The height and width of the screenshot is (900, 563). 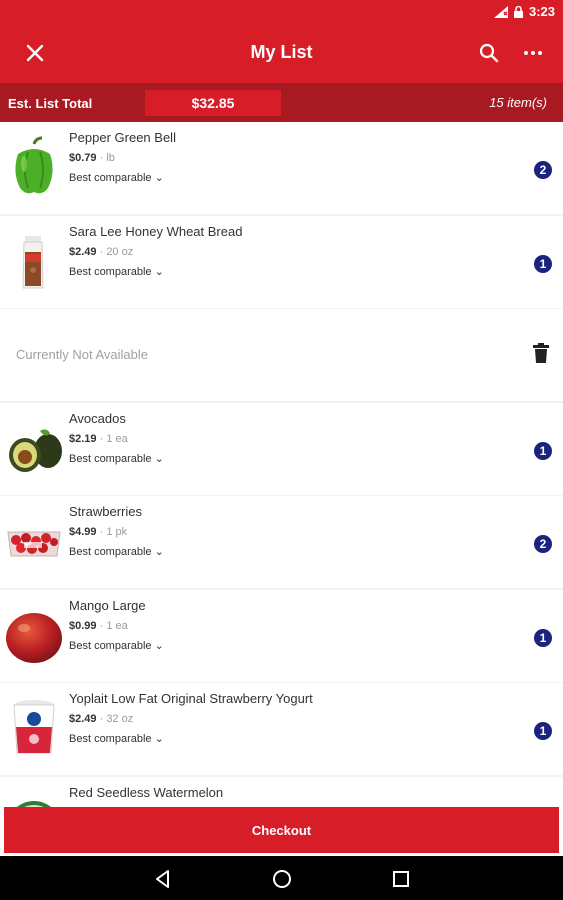 What do you see at coordinates (92, 158) in the screenshot?
I see `product-price: $0.79 · lb` at bounding box center [92, 158].